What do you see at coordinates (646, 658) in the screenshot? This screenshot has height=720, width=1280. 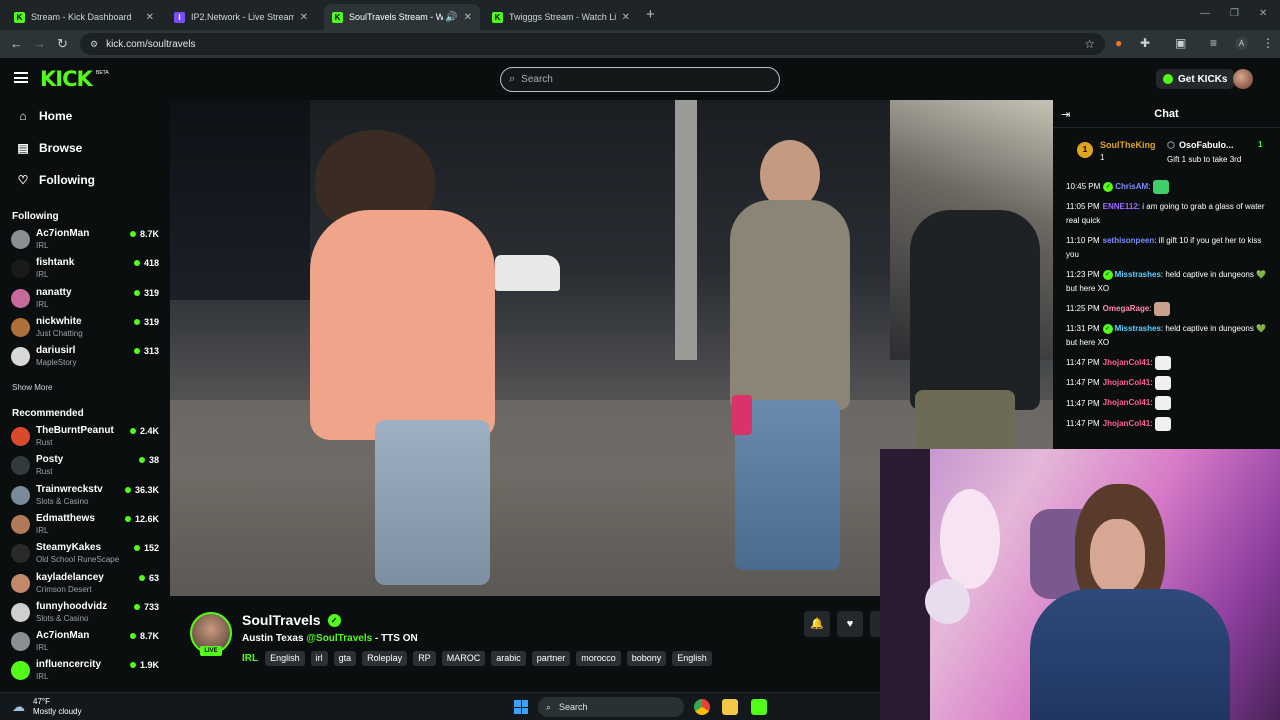 I see `stream-tag: bobony` at bounding box center [646, 658].